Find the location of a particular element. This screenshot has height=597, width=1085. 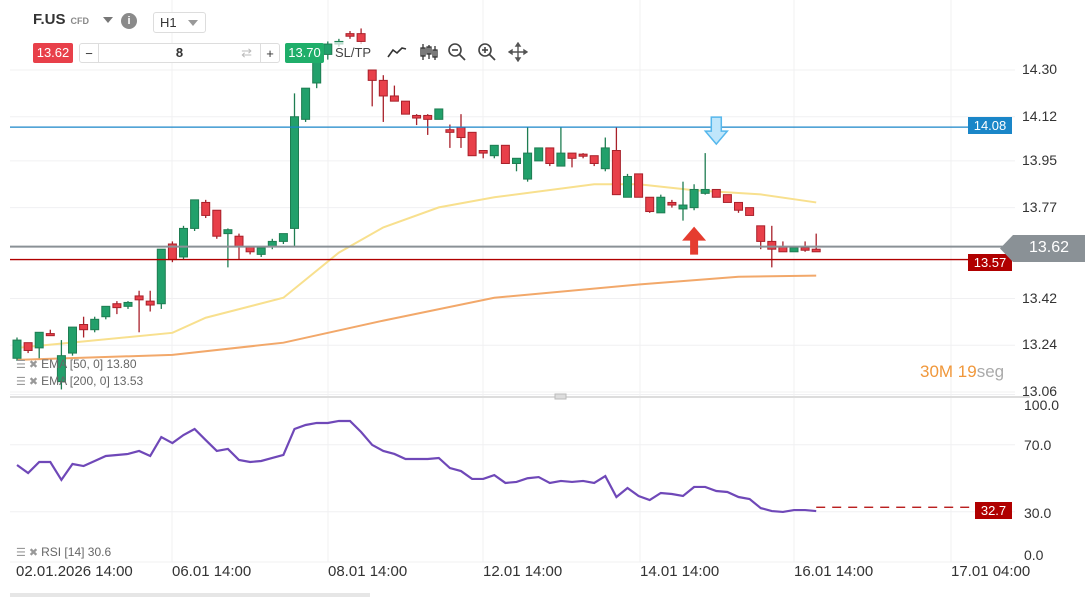

decrease-button: − is located at coordinates (89, 53).